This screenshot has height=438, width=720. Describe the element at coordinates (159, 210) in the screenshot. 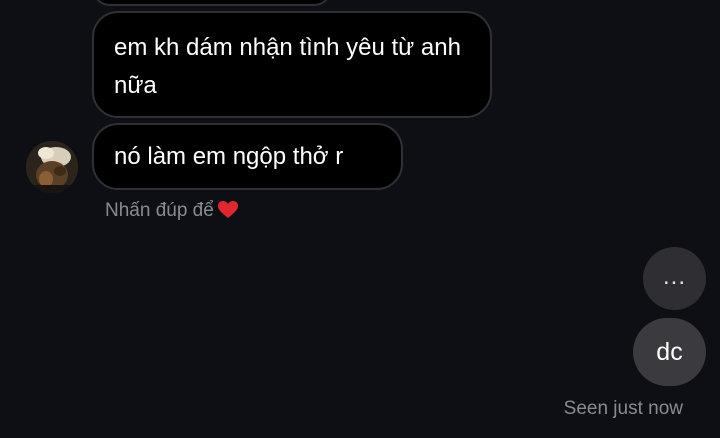

I see `hint-text: Nhấn đúp để` at that location.